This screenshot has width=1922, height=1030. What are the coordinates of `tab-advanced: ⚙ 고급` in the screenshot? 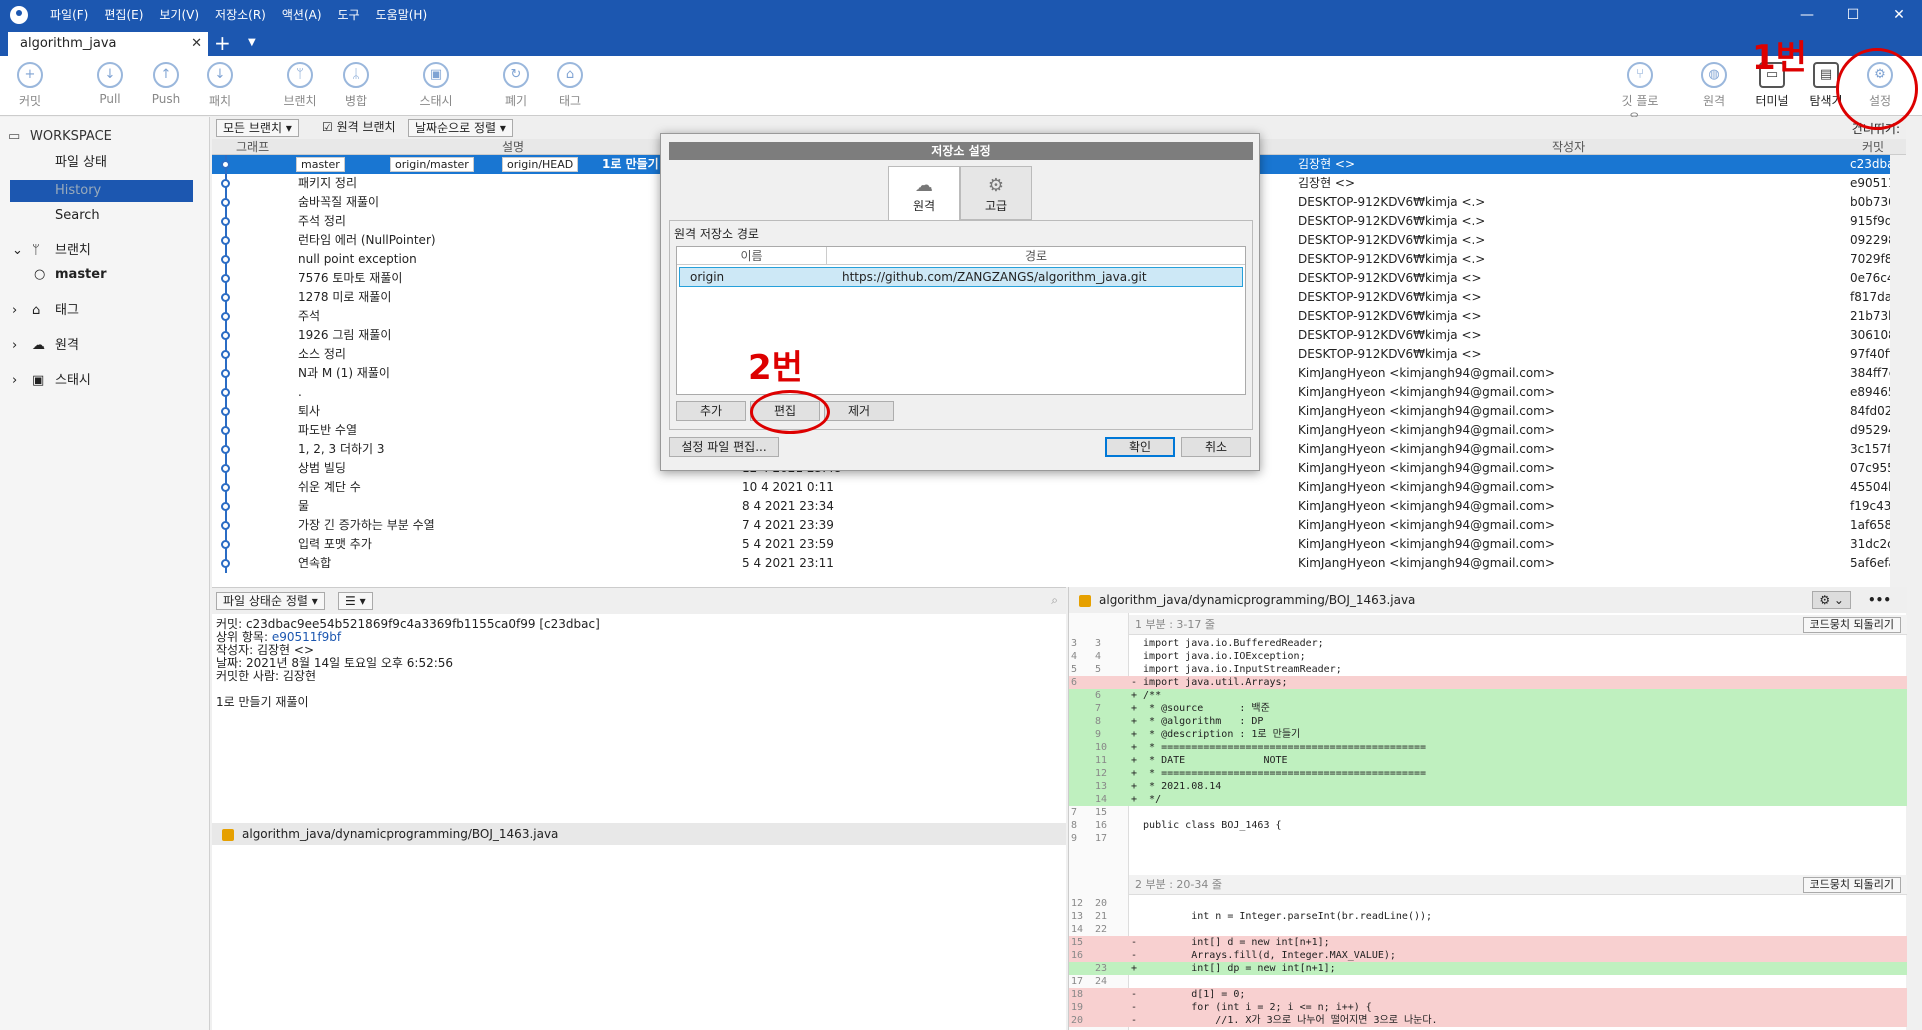 It's located at (996, 193).